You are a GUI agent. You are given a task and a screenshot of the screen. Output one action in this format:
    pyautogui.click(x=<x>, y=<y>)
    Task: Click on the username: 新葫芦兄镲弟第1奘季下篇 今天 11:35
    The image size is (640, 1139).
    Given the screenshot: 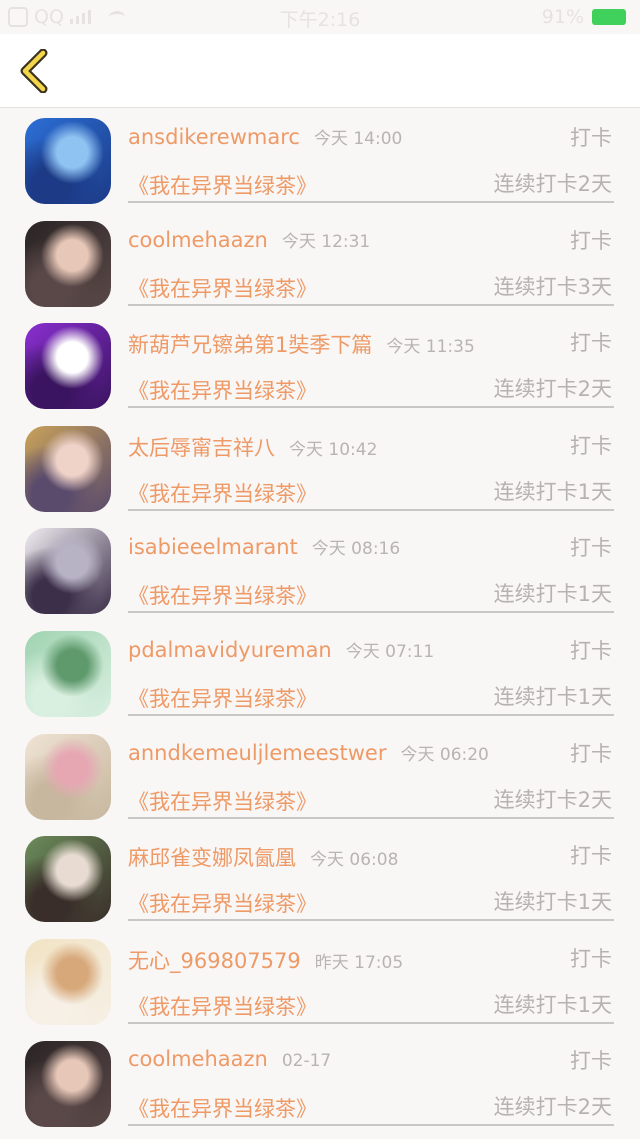 What is the action you would take?
    pyautogui.click(x=301, y=344)
    